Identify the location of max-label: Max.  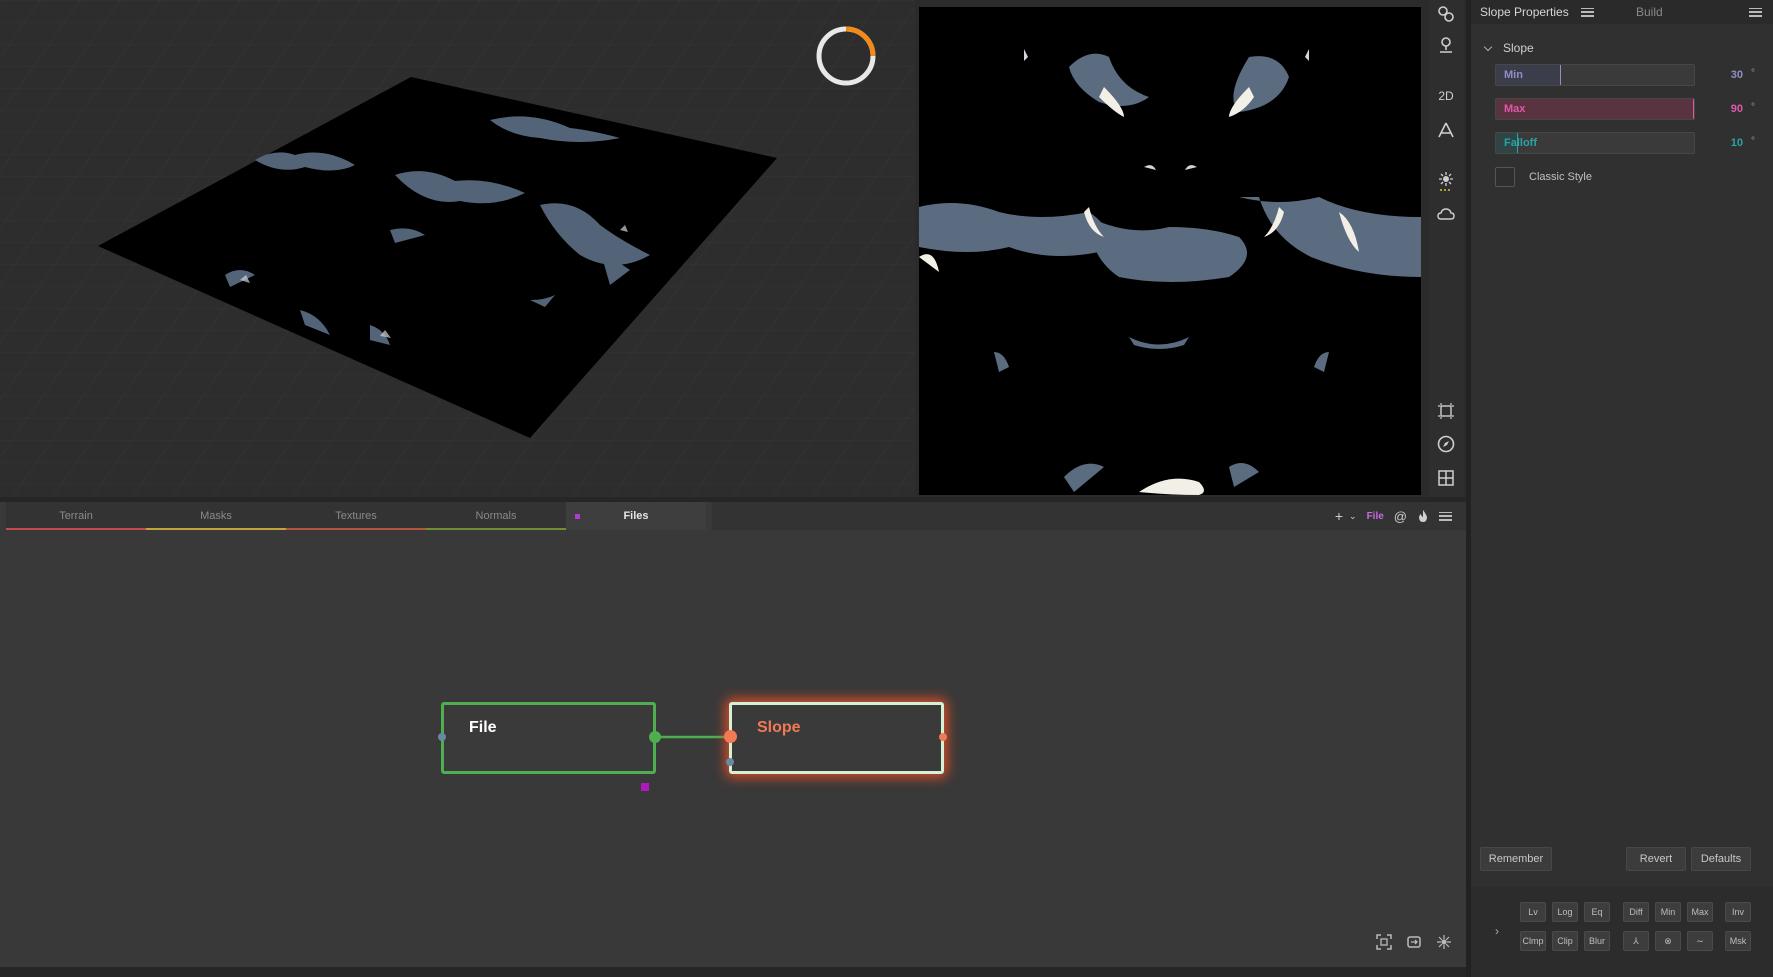
(1515, 109).